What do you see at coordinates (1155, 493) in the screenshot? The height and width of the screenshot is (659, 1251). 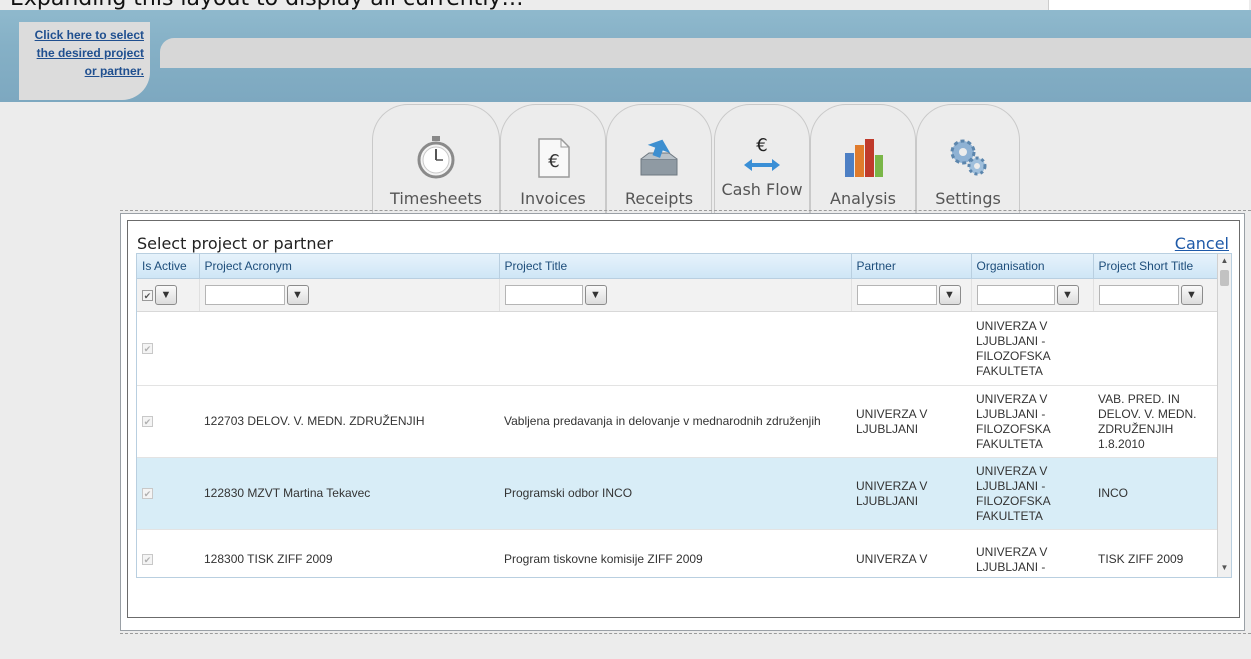 I see `short-title-cell: INCO` at bounding box center [1155, 493].